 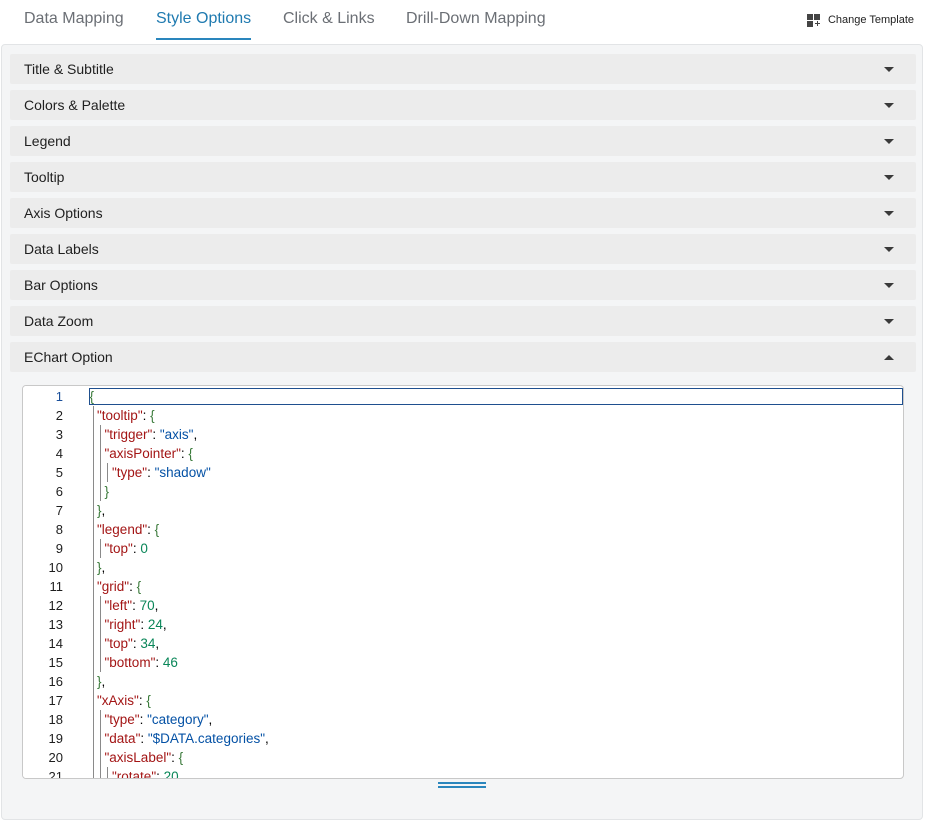 I want to click on accordion-label: Colors & Palette, so click(x=75, y=105).